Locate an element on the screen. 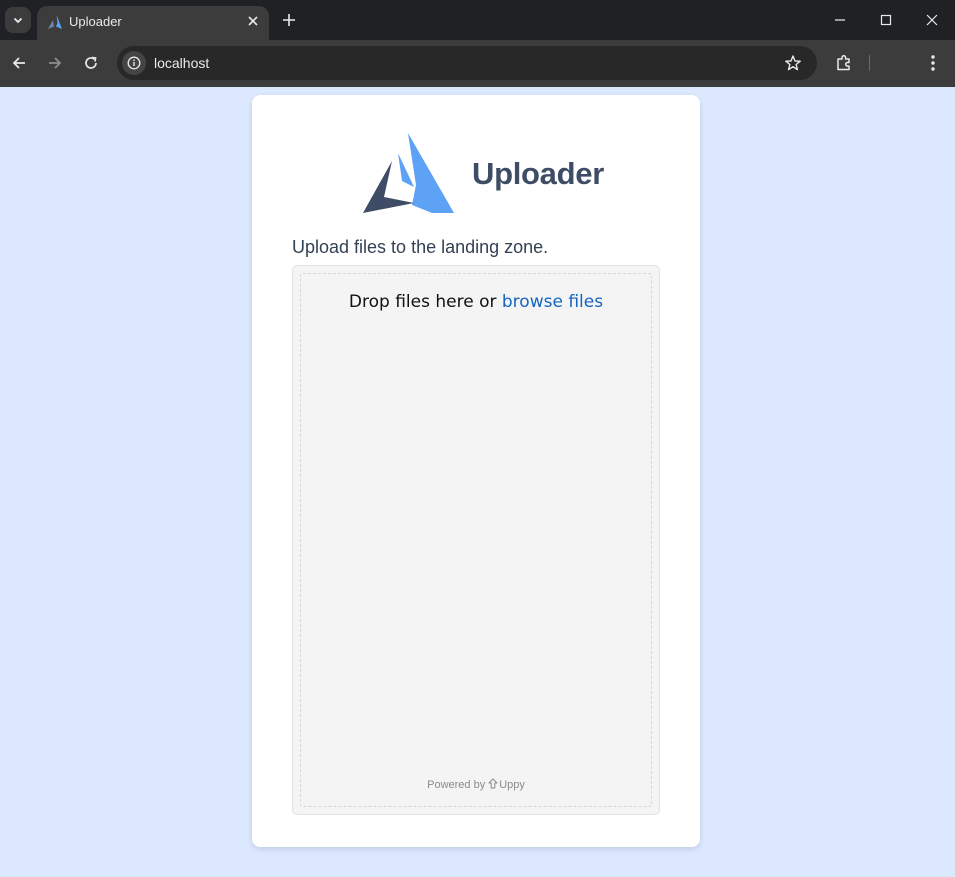  extensions-icon is located at coordinates (844, 63).